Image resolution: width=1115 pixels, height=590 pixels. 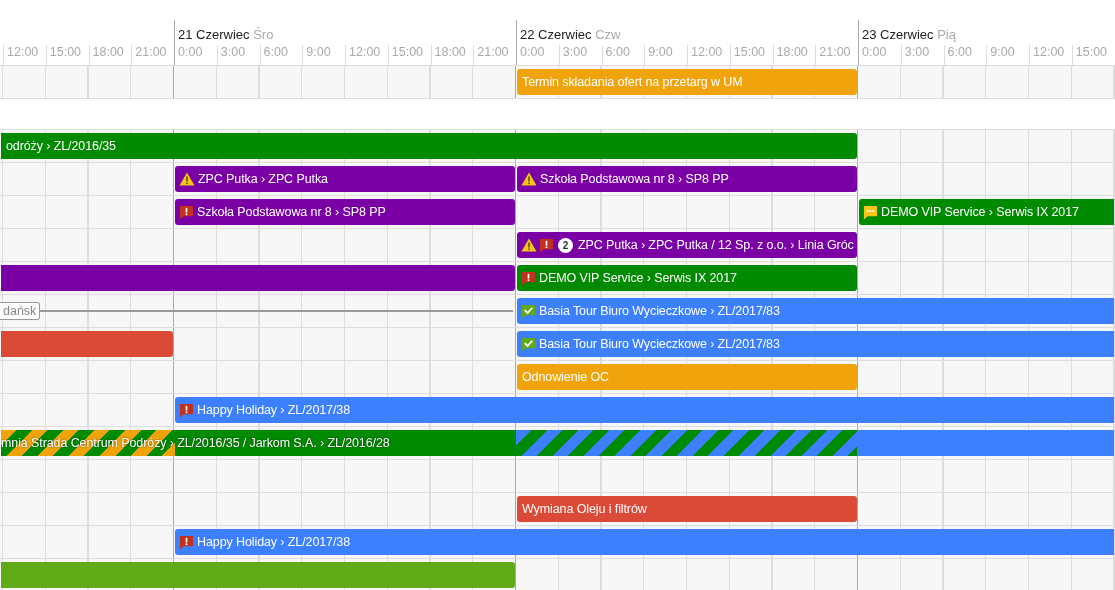 What do you see at coordinates (262, 179) in the screenshot?
I see `event-title: ZPC Putka › ZPC Putka` at bounding box center [262, 179].